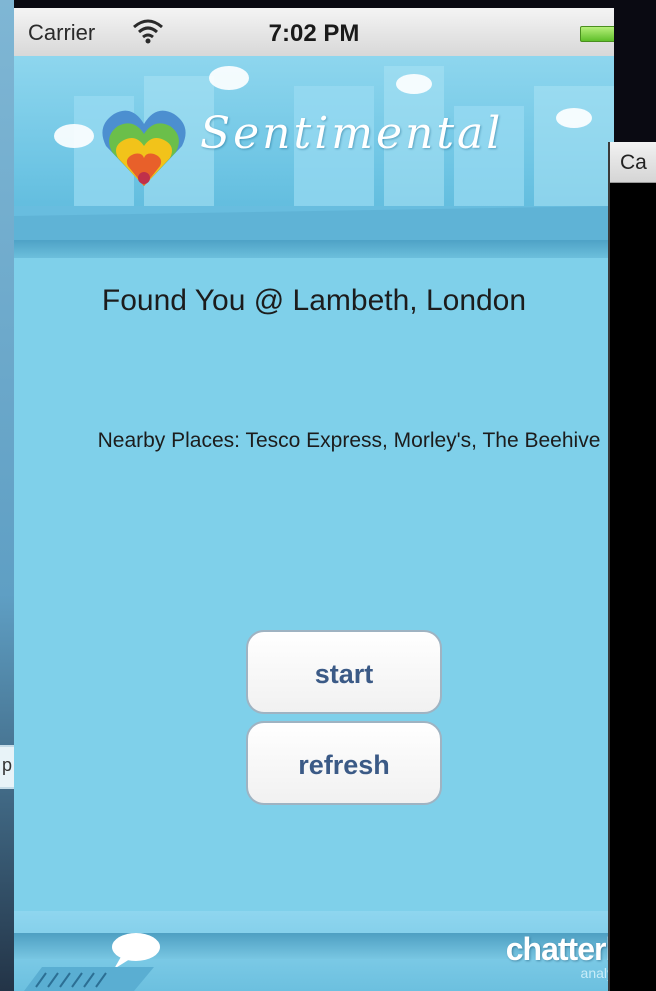 Image resolution: width=656 pixels, height=991 pixels. I want to click on app-logo-text: Sentimental, so click(352, 133).